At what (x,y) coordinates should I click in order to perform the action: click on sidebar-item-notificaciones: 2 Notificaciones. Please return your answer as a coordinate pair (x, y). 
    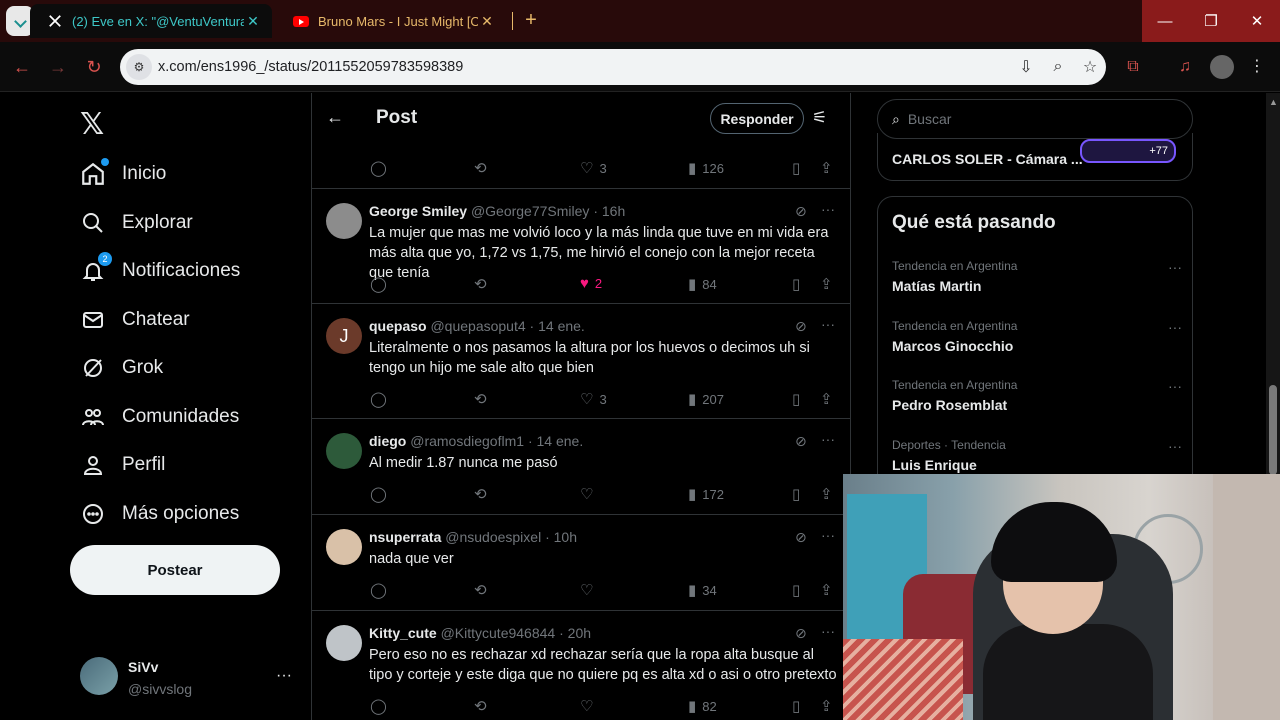
    Looking at the image, I should click on (160, 271).